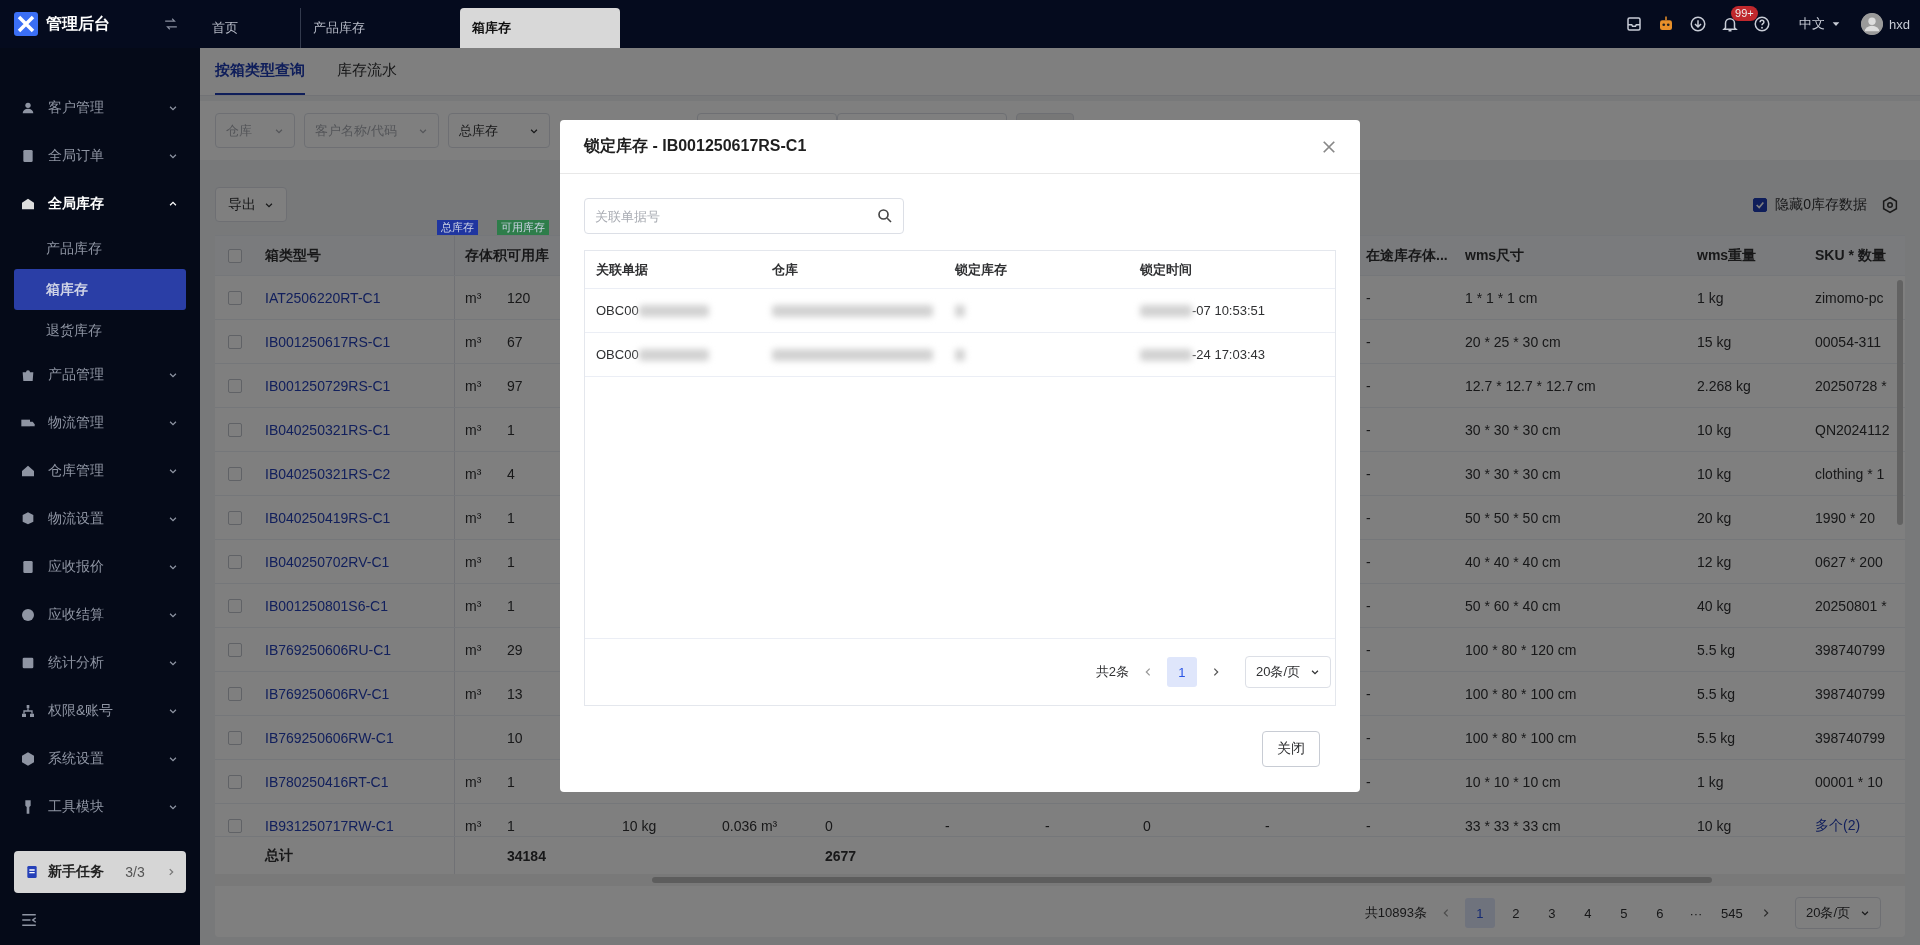 This screenshot has height=945, width=1920. What do you see at coordinates (28, 108) in the screenshot?
I see `users-icon` at bounding box center [28, 108].